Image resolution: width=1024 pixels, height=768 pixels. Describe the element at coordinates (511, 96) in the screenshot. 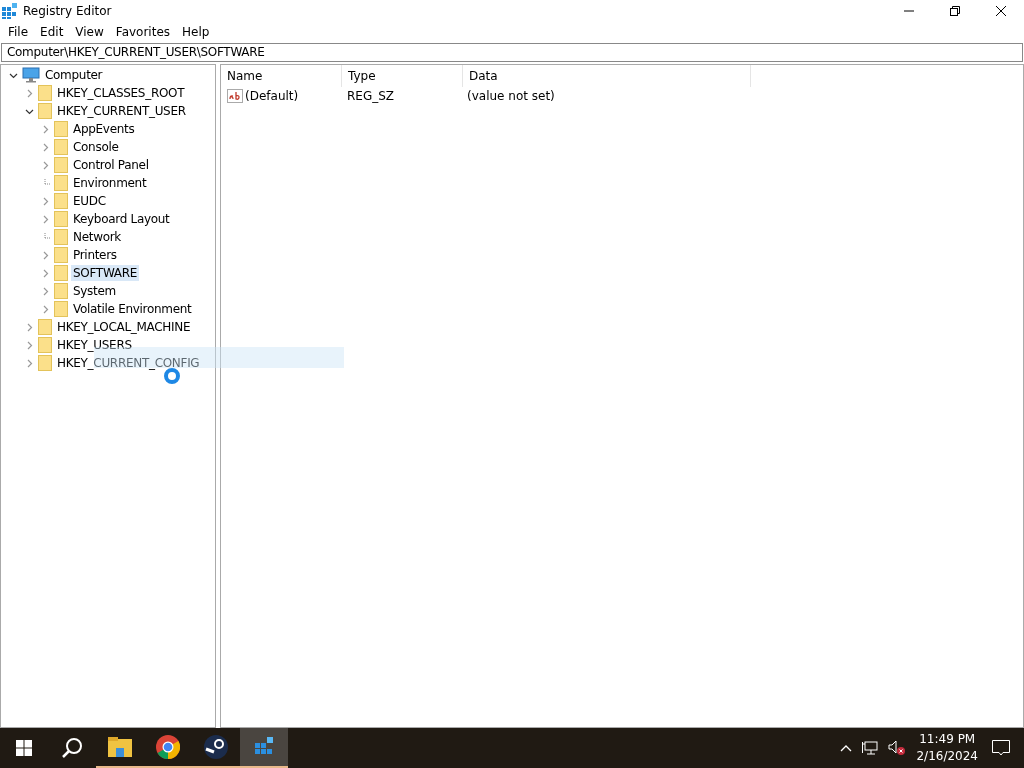

I see `value-data: (value not set)` at that location.